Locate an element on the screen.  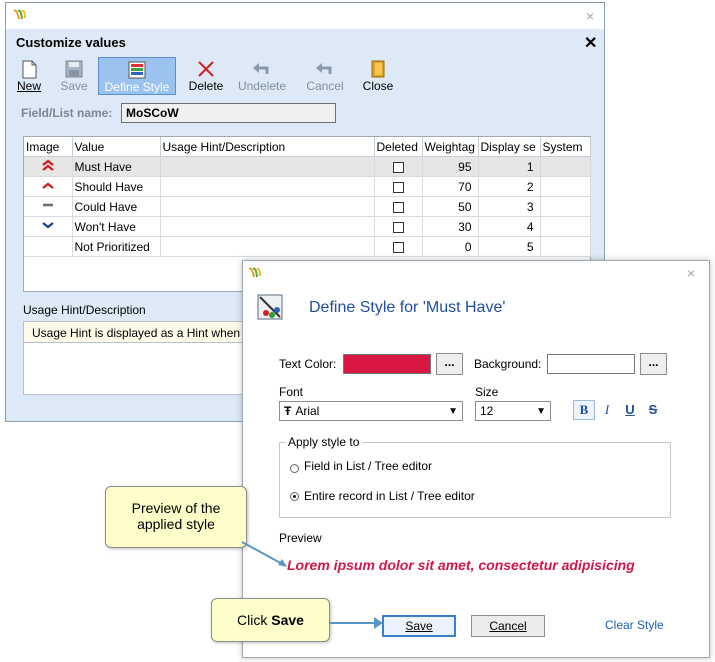
column-header-display-sequence: Display se is located at coordinates (509, 147).